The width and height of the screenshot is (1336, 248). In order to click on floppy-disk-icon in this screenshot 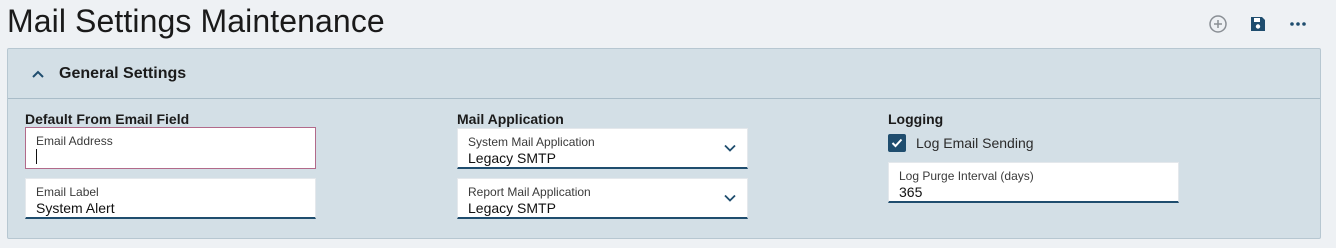, I will do `click(1258, 24)`.